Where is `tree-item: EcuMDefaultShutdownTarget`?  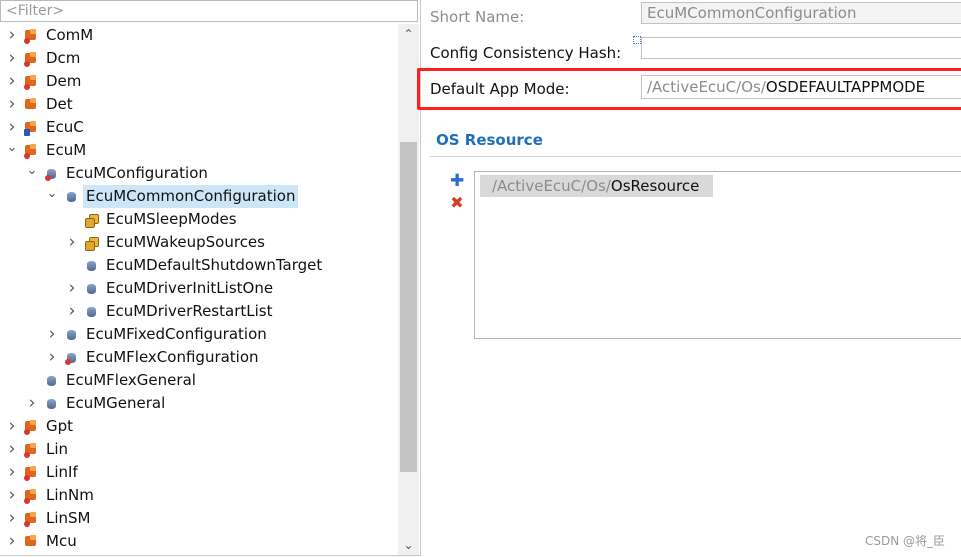 tree-item: EcuMDefaultShutdownTarget is located at coordinates (198, 265).